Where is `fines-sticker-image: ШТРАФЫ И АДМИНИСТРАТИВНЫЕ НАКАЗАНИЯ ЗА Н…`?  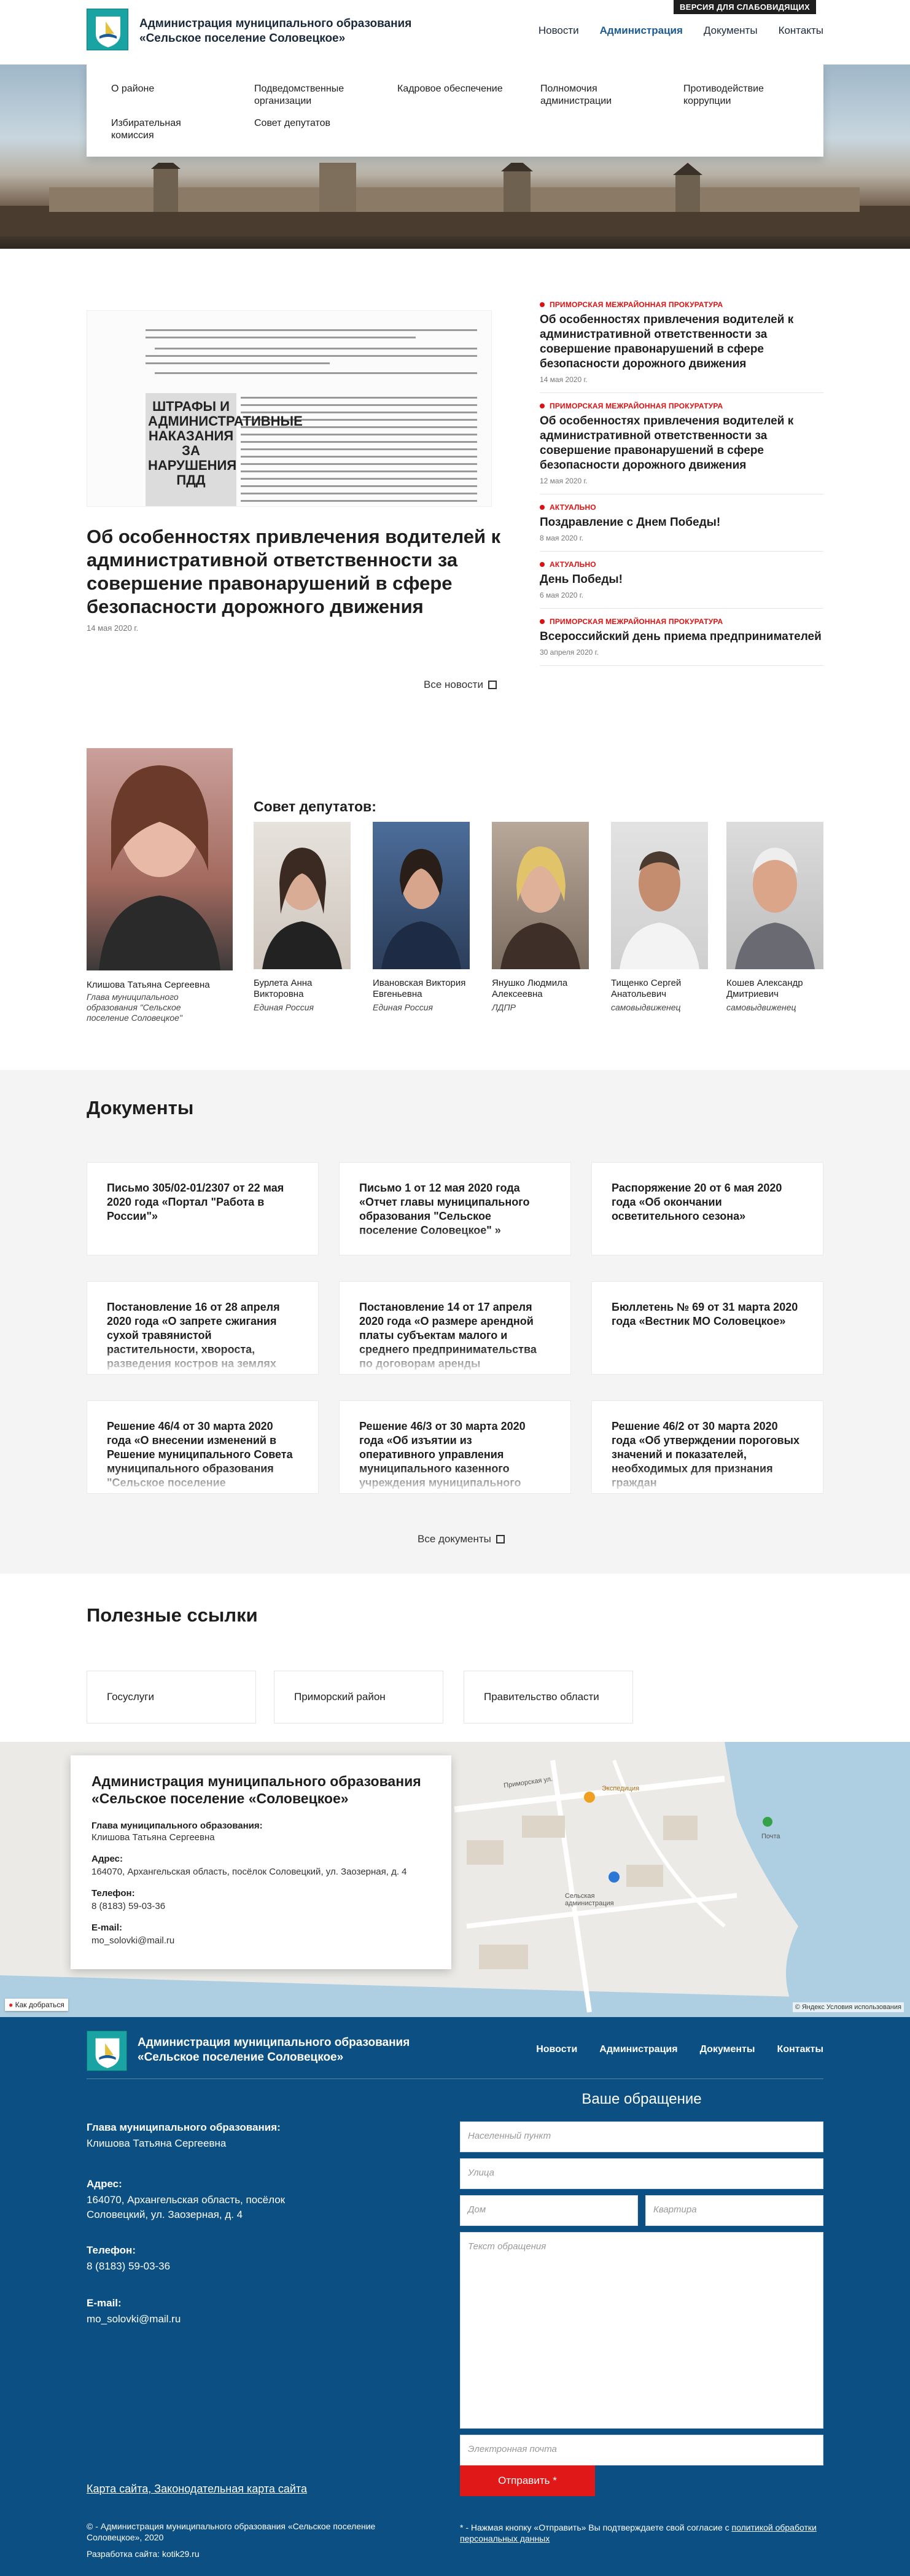 fines-sticker-image: ШТРАФЫ И АДМИНИСТРАТИВНЫЕ НАКАЗАНИЯ ЗА Н… is located at coordinates (224, 449).